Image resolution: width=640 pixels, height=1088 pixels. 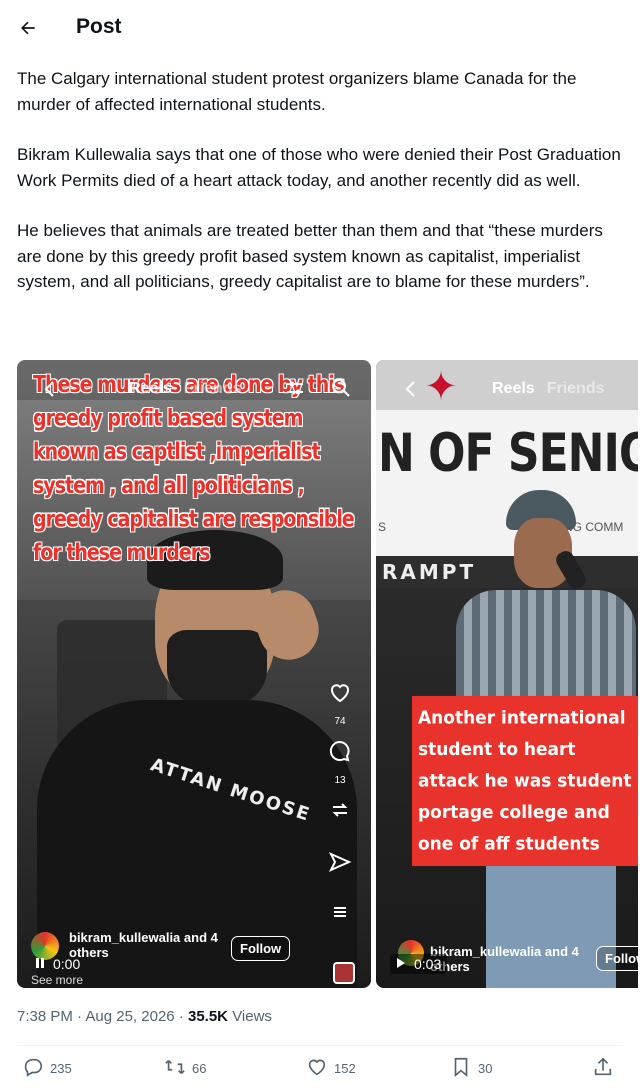 What do you see at coordinates (129, 1016) in the screenshot?
I see `post-date: Aug 25, 2026` at bounding box center [129, 1016].